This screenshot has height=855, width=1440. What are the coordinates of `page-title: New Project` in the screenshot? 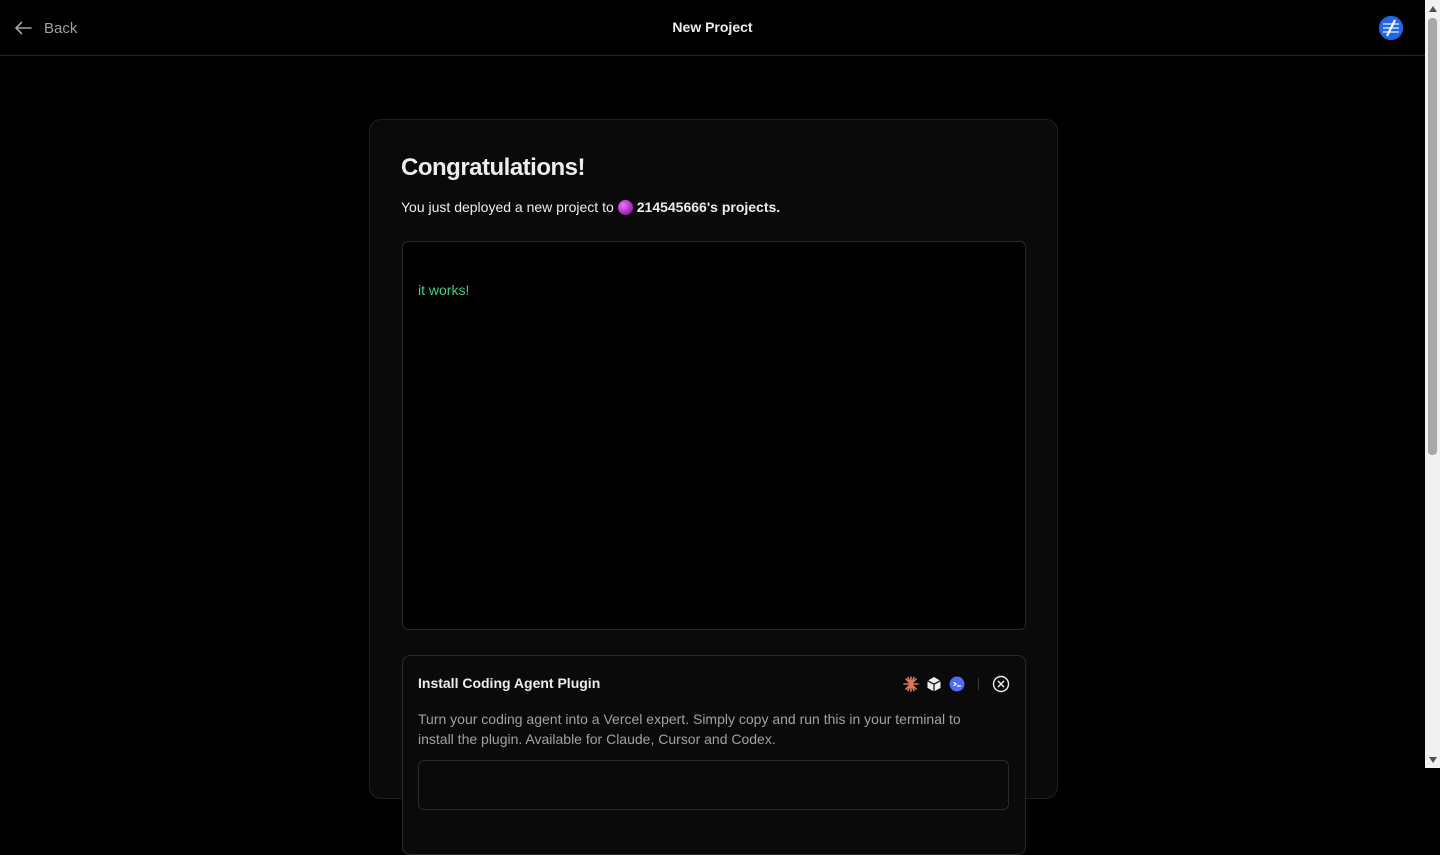 It's located at (712, 27).